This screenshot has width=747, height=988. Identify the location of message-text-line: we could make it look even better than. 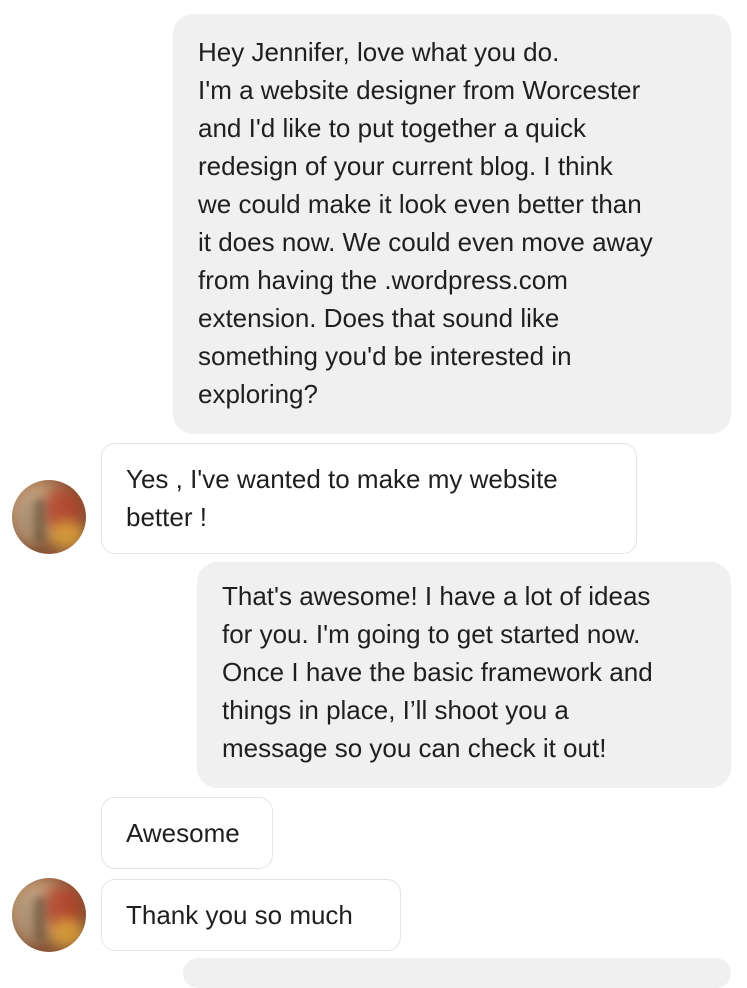
(420, 204).